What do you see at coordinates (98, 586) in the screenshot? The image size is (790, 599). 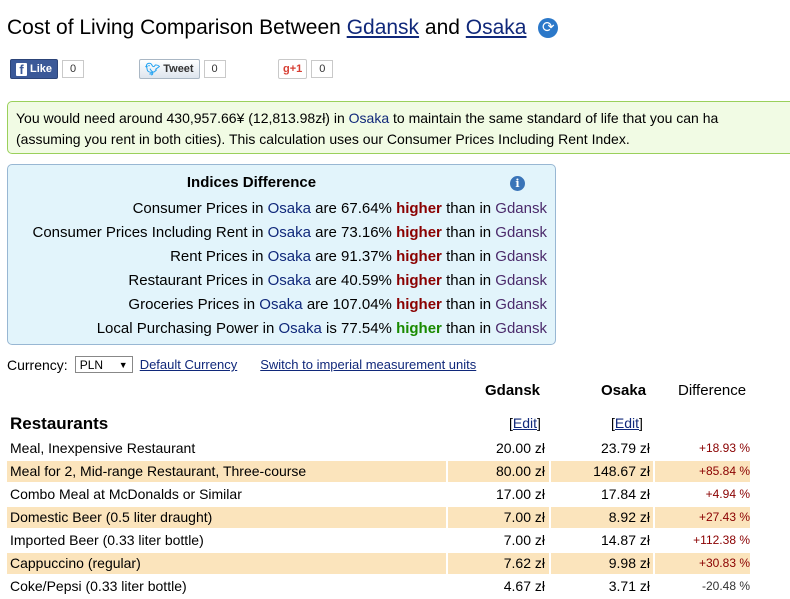 I see `item-name: Coke/Pepsi (0.33 liter bottle)` at bounding box center [98, 586].